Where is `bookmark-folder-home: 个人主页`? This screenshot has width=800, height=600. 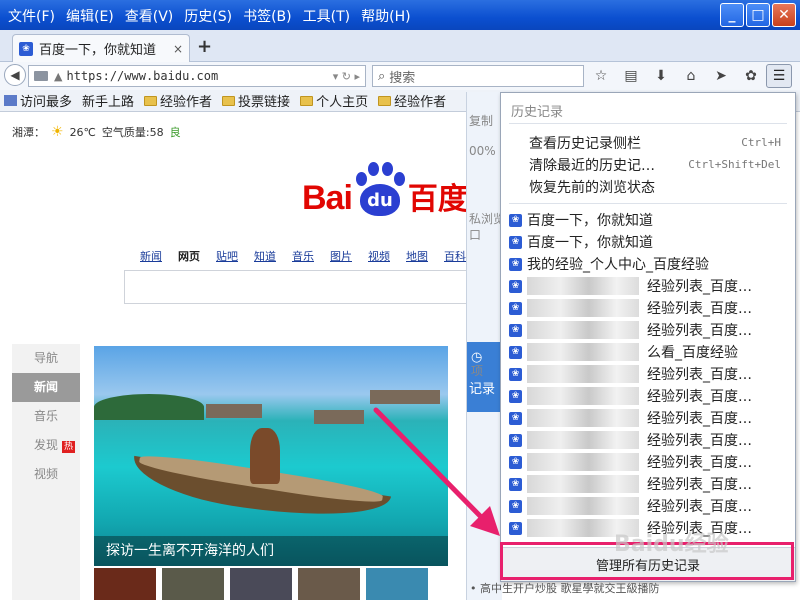 bookmark-folder-home: 个人主页 is located at coordinates (334, 100).